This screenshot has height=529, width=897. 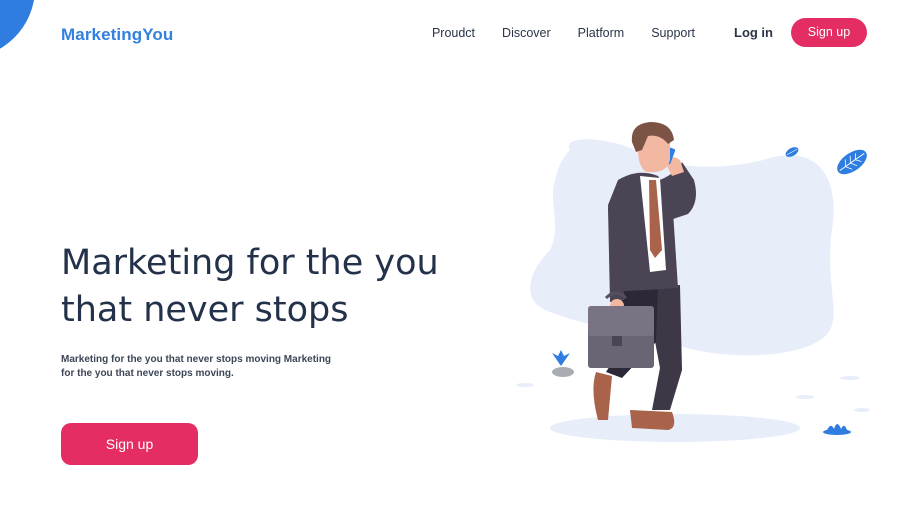 I want to click on login-link: Log in, so click(x=753, y=32).